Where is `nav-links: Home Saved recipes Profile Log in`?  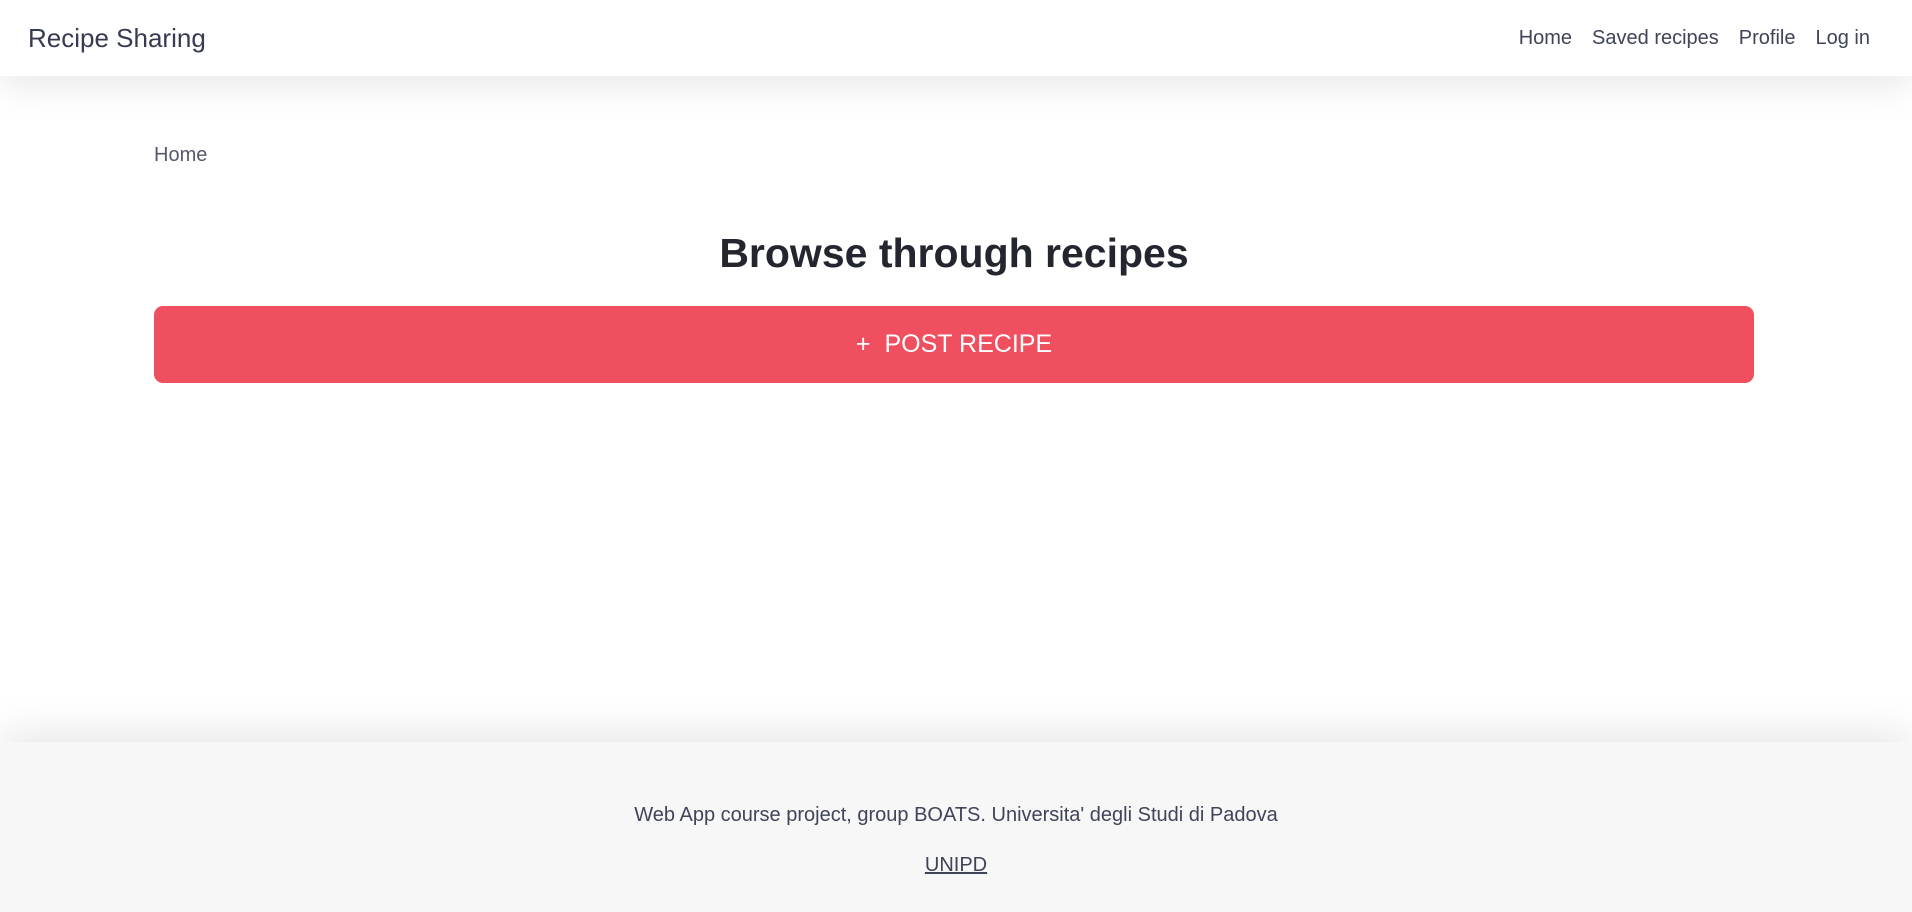 nav-links: Home Saved recipes Profile Log in is located at coordinates (1694, 38).